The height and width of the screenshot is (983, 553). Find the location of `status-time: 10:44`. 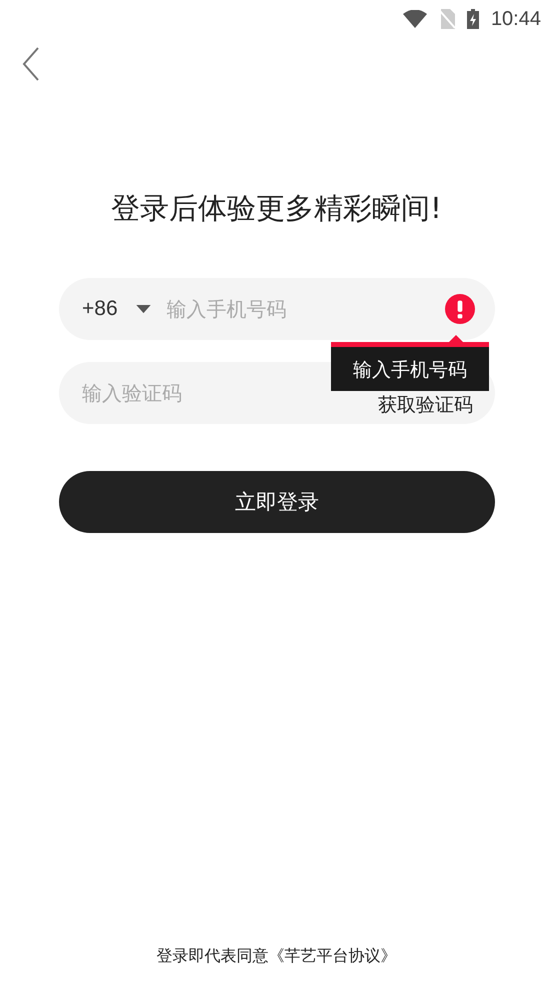

status-time: 10:44 is located at coordinates (515, 19).